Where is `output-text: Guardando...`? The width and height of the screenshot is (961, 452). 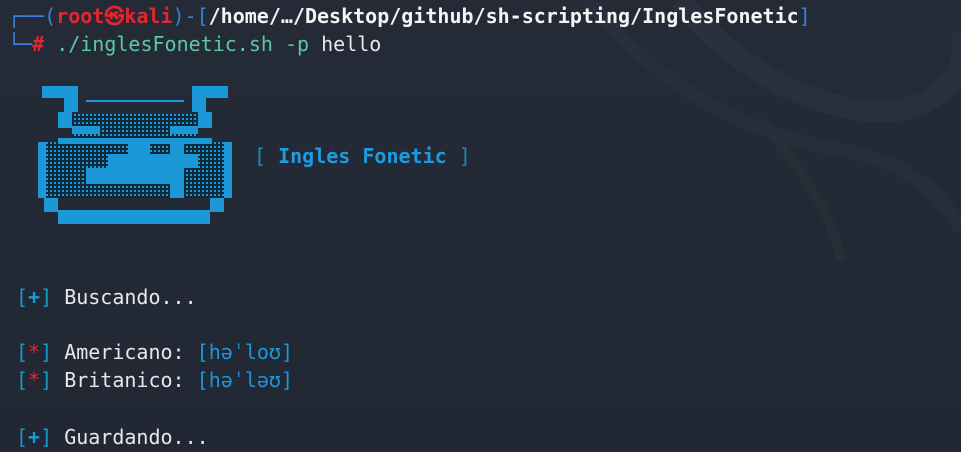
output-text: Guardando... is located at coordinates (136, 437).